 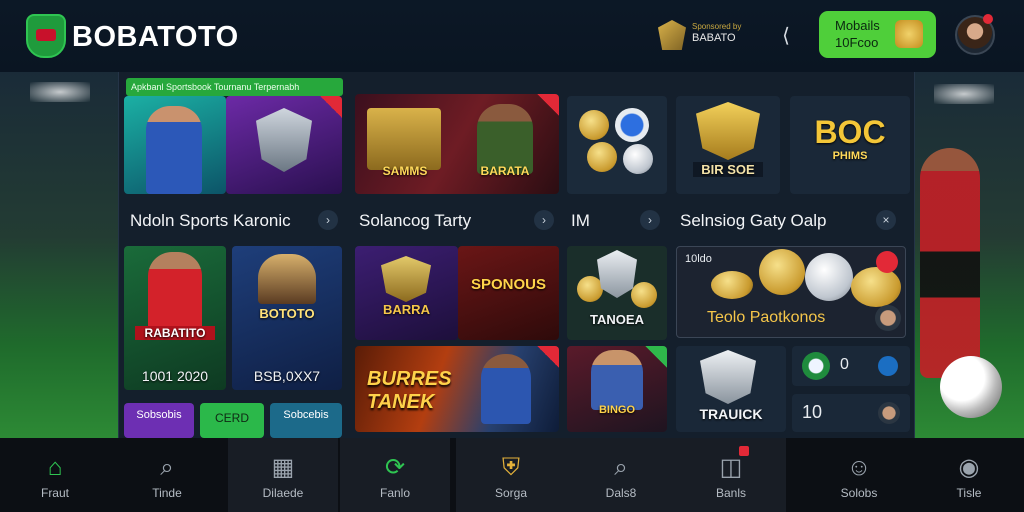 What do you see at coordinates (167, 493) in the screenshot?
I see `nav-label: Tinde` at bounding box center [167, 493].